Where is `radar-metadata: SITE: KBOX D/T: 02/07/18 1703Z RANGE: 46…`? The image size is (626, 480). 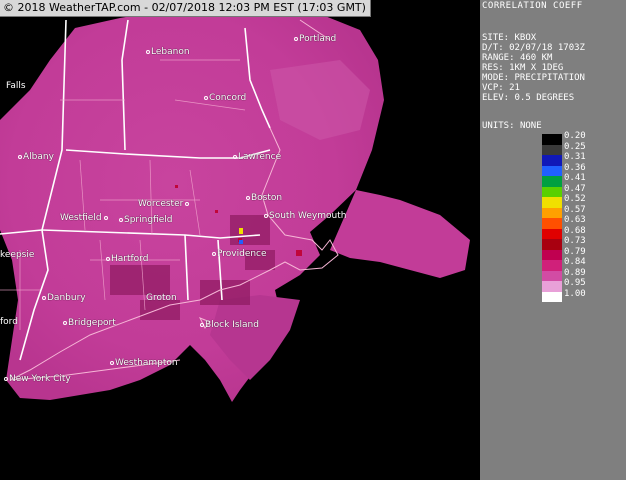
radar-metadata: SITE: KBOX D/T: 02/07/18 1703Z RANGE: 46… is located at coordinates (533, 68).